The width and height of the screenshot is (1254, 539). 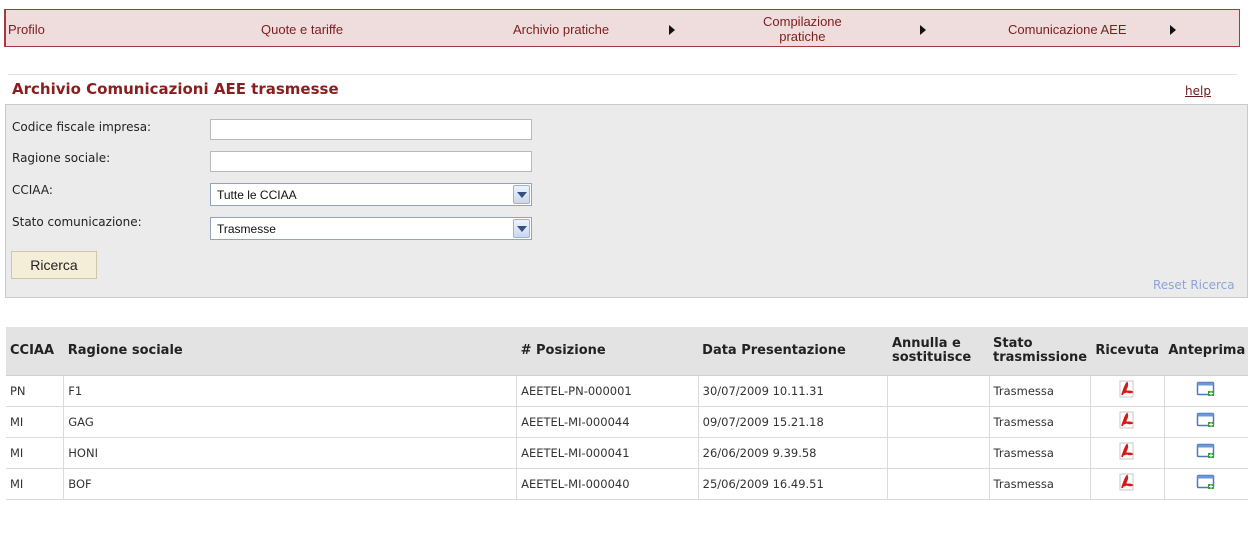 I want to click on ricerca-button: Ricerca, so click(x=54, y=265).